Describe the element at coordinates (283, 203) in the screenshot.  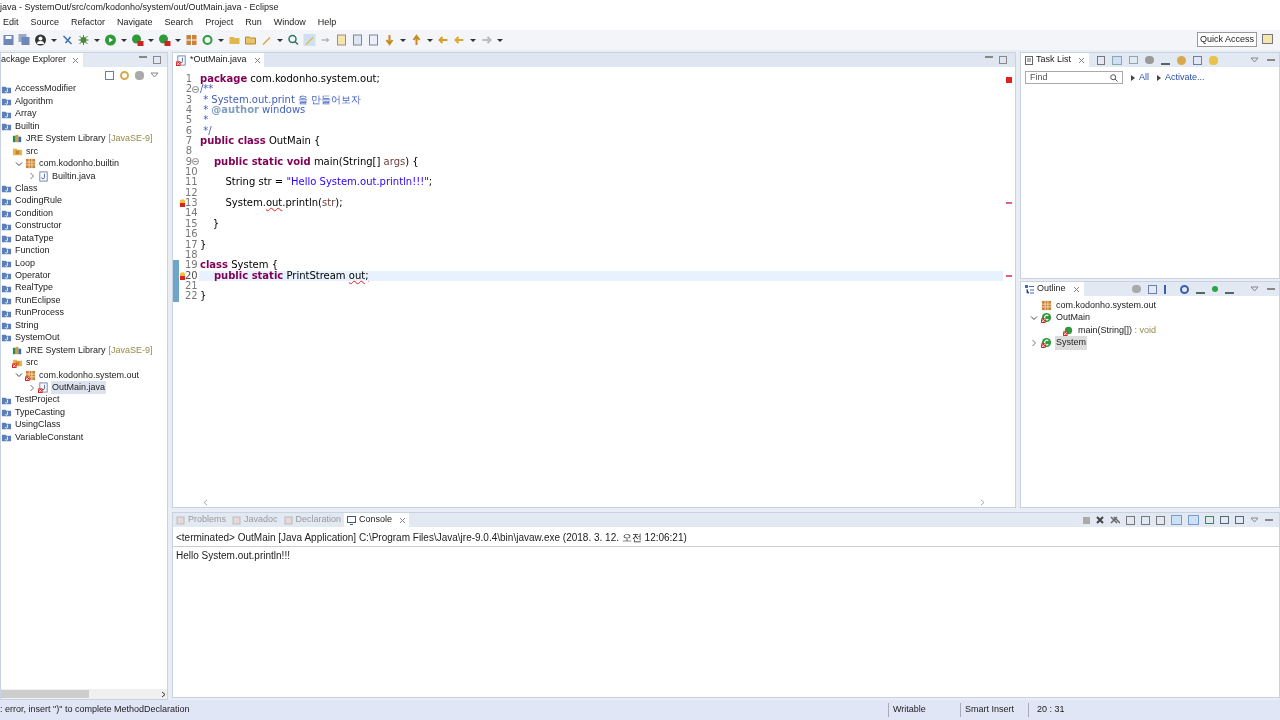
I see `code-line: System.out.println(str);` at that location.